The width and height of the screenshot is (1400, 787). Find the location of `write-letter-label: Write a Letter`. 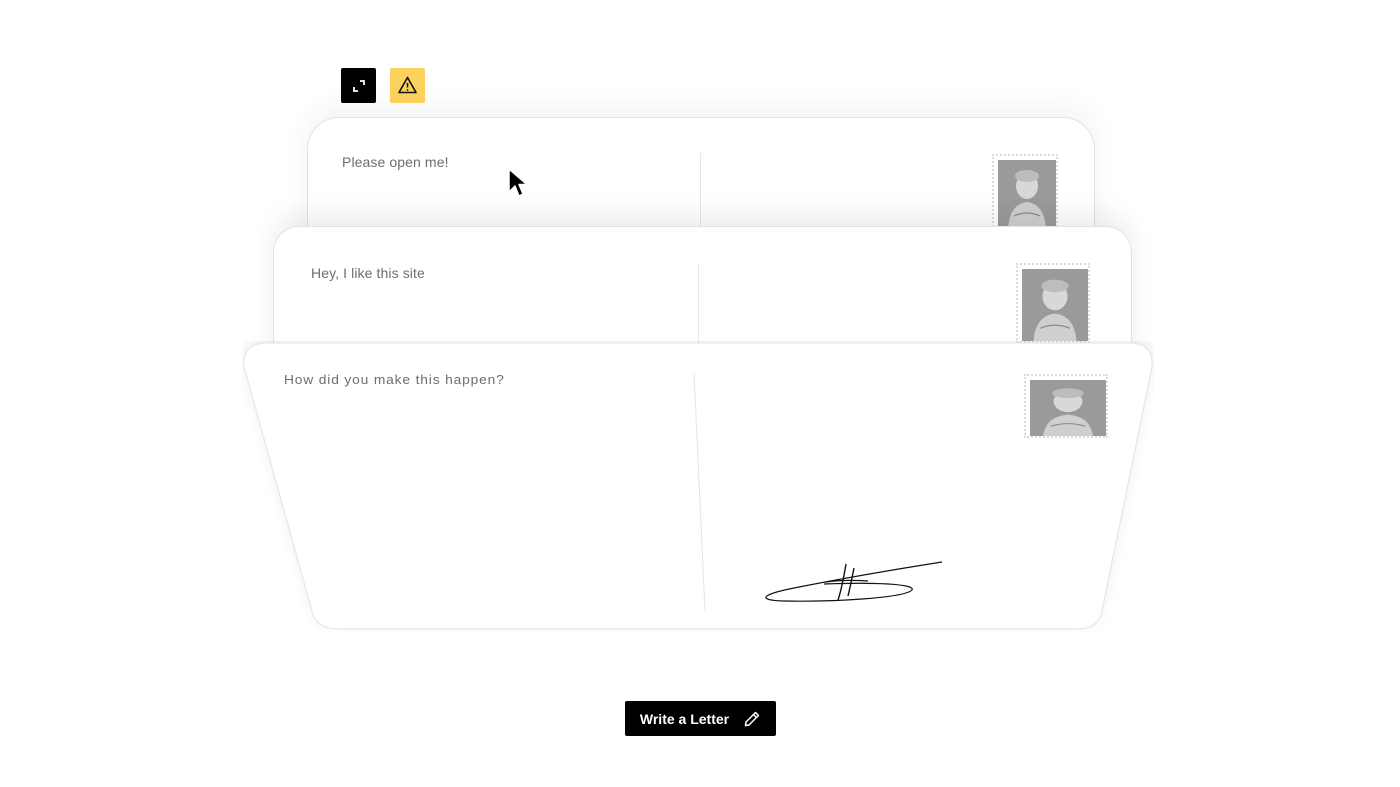

write-letter-label: Write a Letter is located at coordinates (684, 718).